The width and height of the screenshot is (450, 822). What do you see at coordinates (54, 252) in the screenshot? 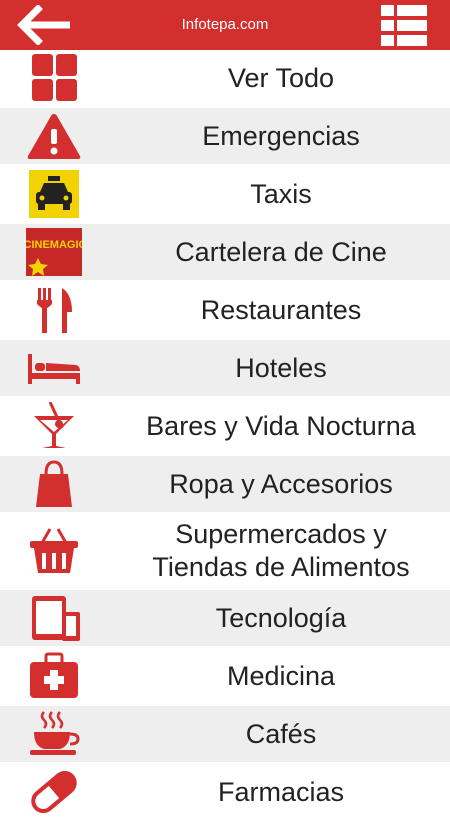
I see `cinemagic-logo-icon: CINEMAGIC` at bounding box center [54, 252].